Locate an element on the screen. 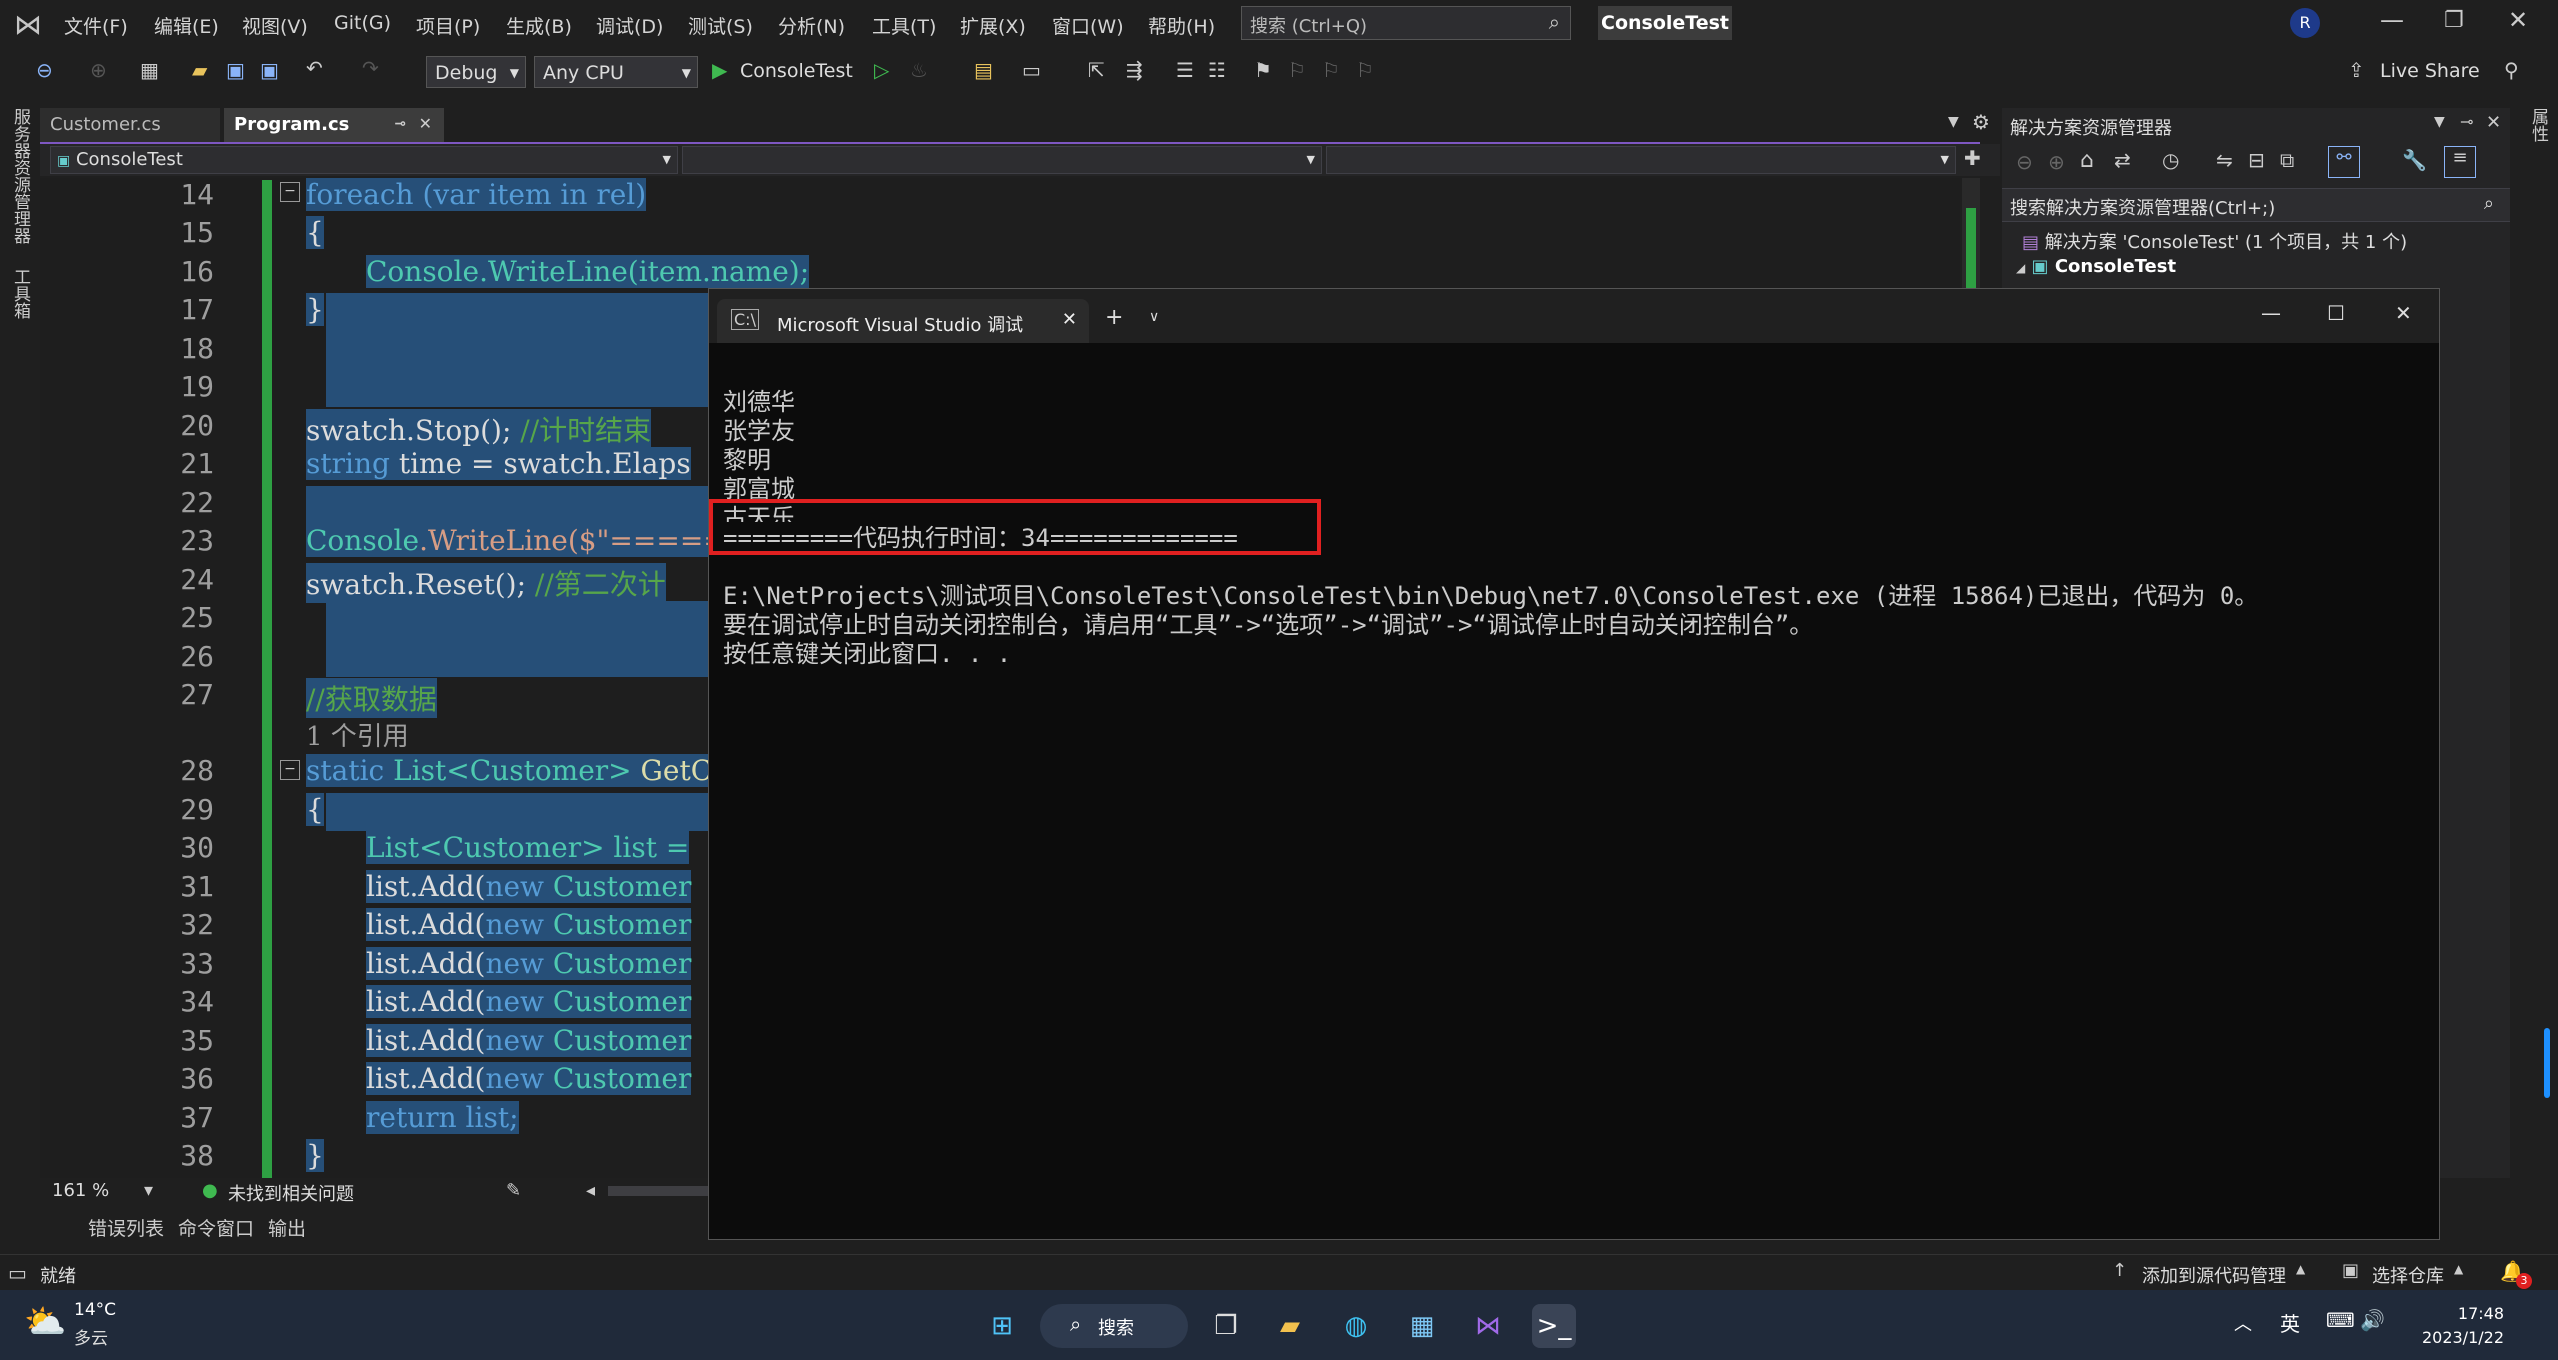 The height and width of the screenshot is (1360, 2558). menu-tools: 工具(T) is located at coordinates (904, 25).